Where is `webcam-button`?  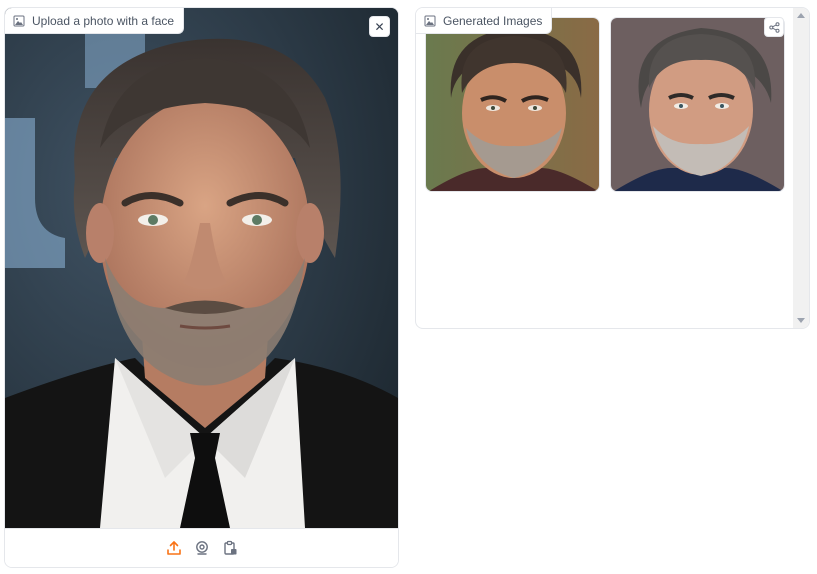
webcam-button is located at coordinates (202, 548).